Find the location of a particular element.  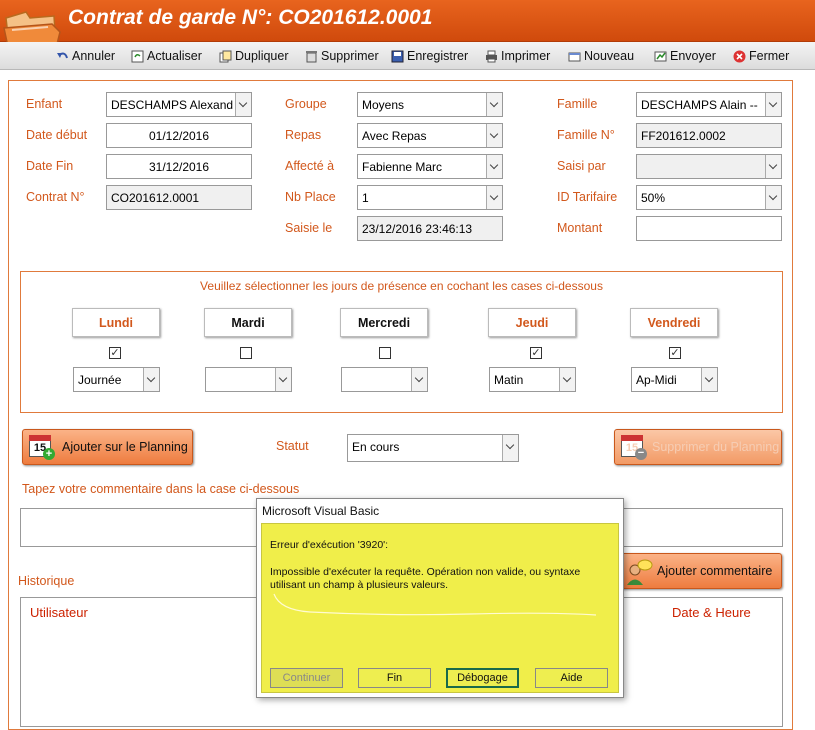

dialog-title: Microsoft Visual Basic is located at coordinates (321, 511).